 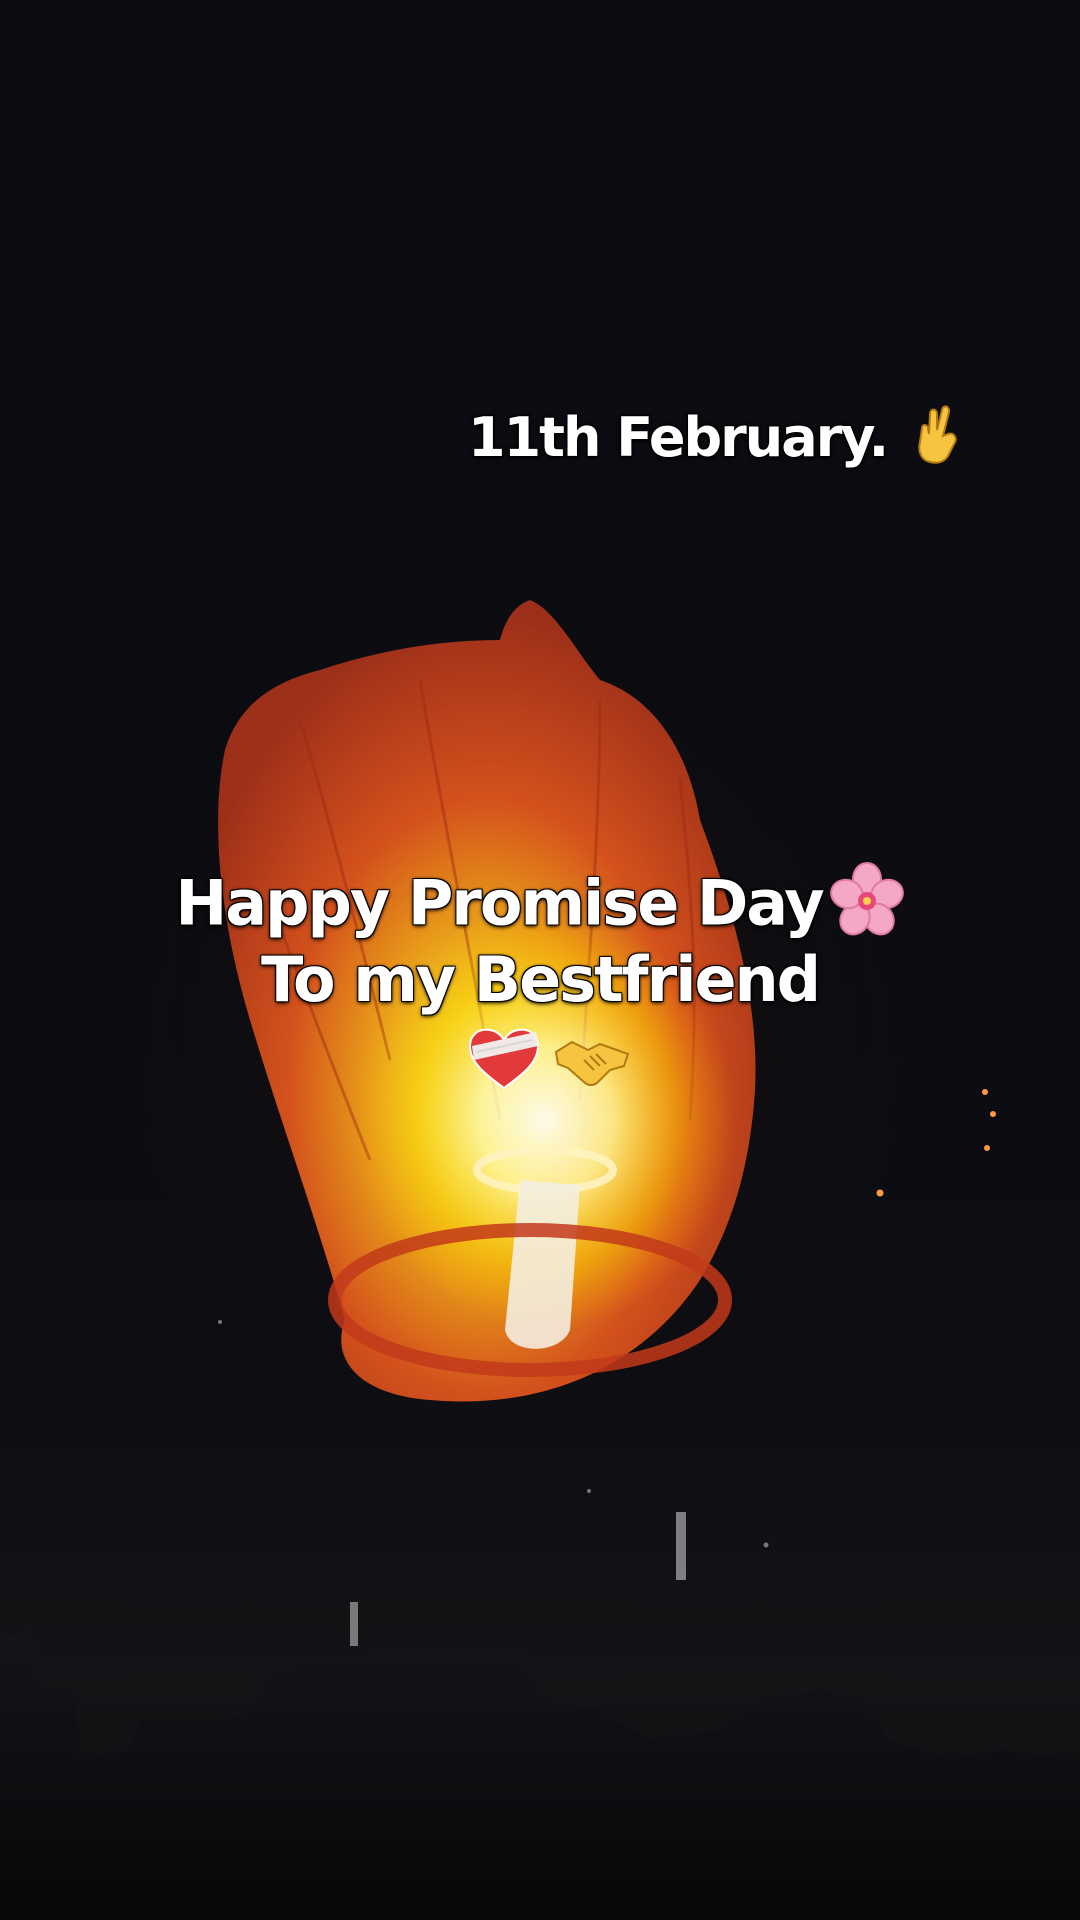 I want to click on date-text: 11th February., so click(x=678, y=438).